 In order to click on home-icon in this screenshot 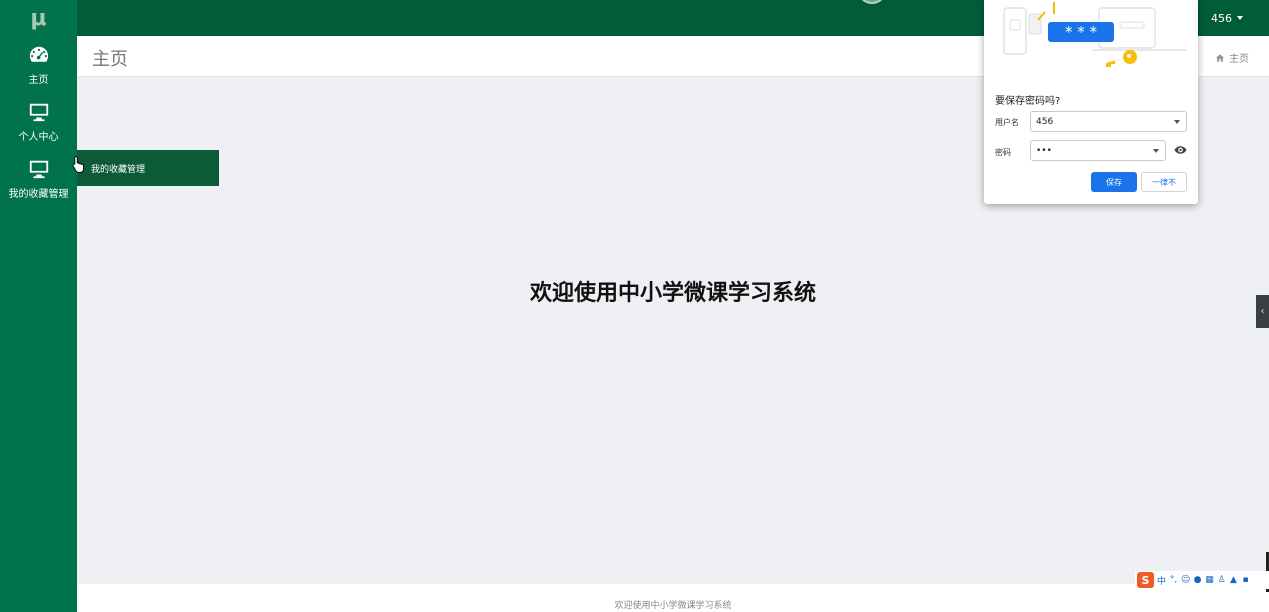, I will do `click(1220, 57)`.